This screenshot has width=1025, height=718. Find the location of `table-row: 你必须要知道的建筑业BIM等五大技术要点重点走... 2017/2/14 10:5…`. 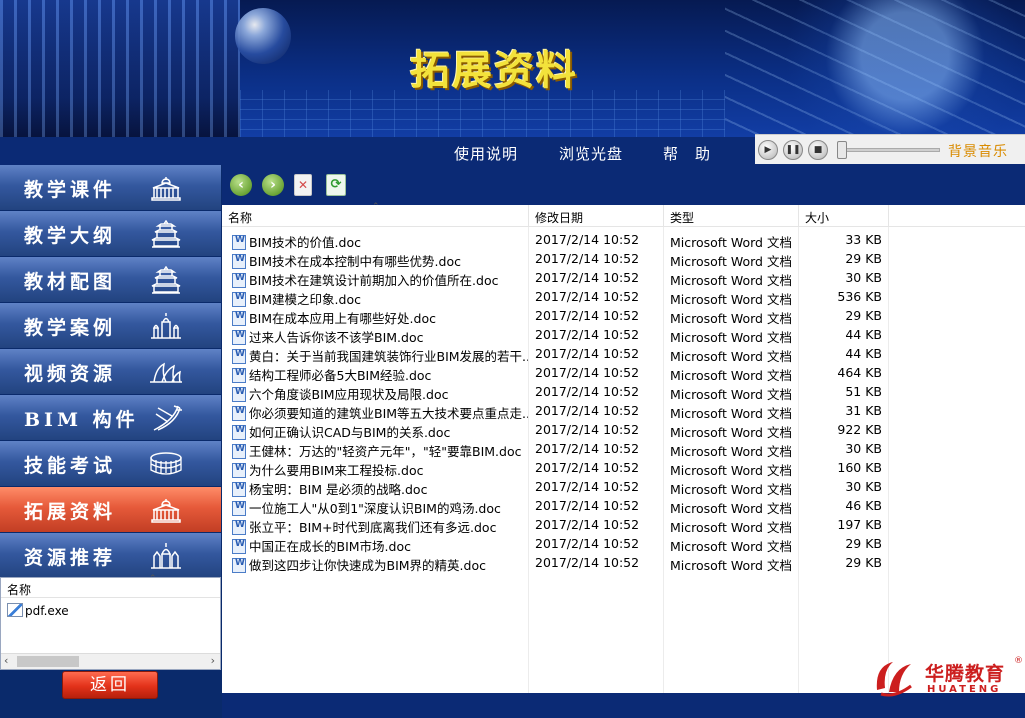

table-row: 你必须要知道的建筑业BIM等五大技术要点重点走... 2017/2/14 10:5… is located at coordinates (555, 411).